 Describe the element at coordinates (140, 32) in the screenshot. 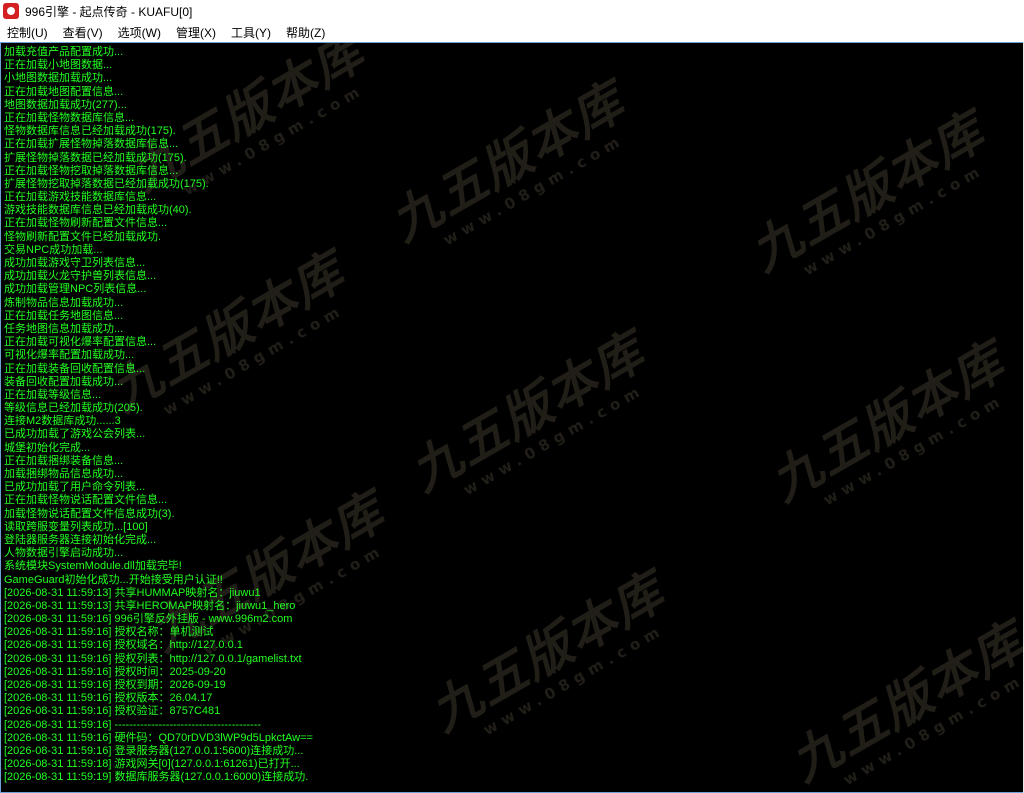

I see `menu-options: 选项(W)` at that location.